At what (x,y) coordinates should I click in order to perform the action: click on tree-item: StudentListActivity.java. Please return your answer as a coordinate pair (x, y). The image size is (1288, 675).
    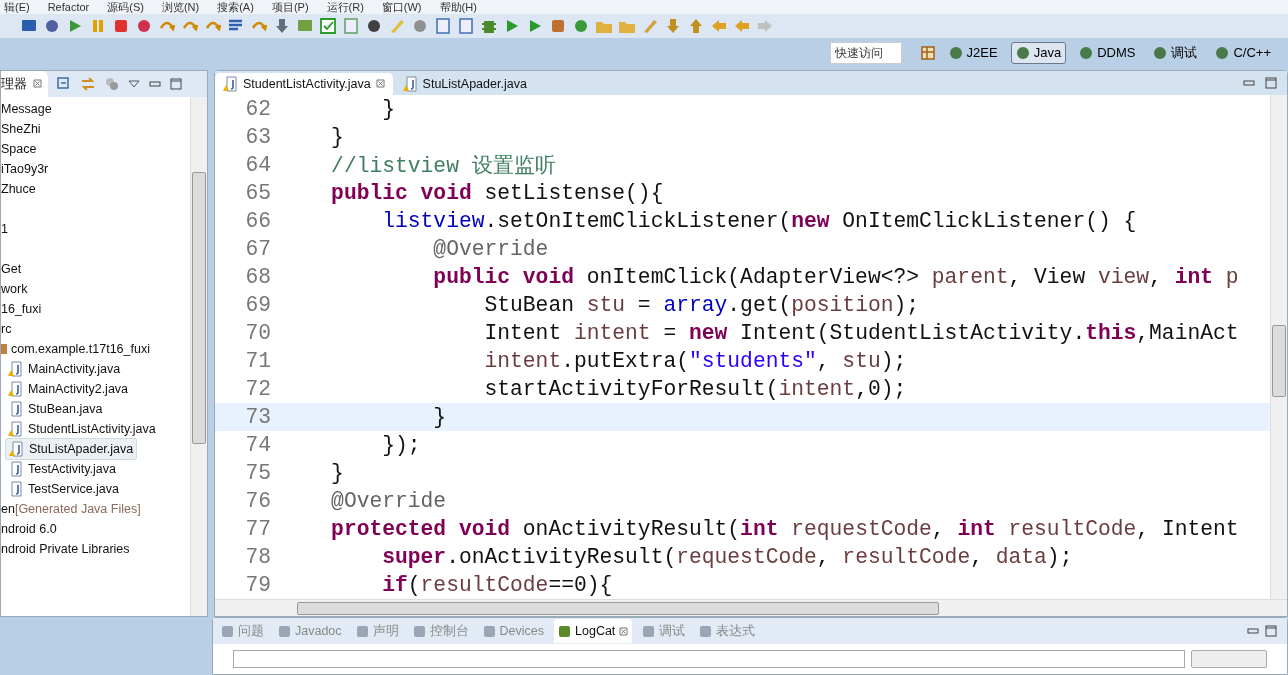
    Looking at the image, I should click on (82, 428).